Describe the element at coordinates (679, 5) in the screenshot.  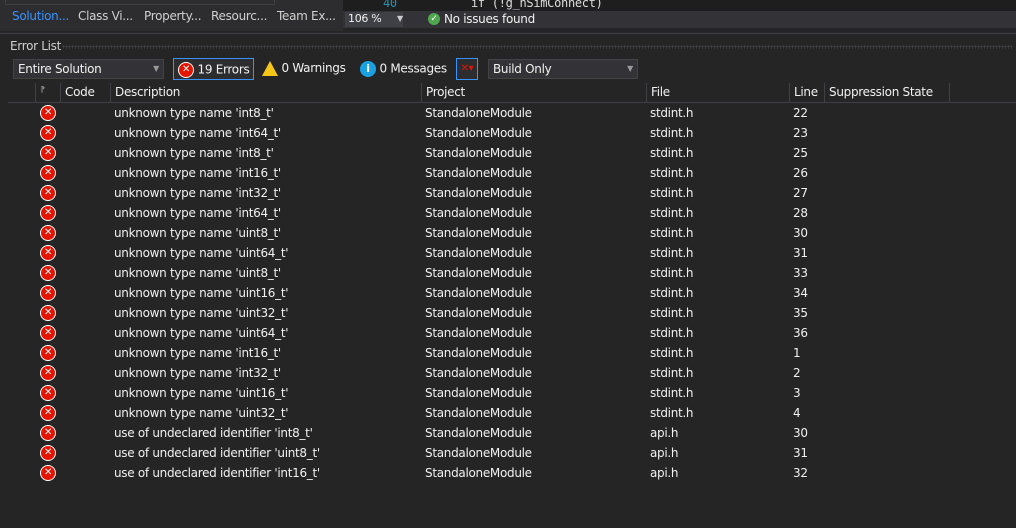
I see `code-editor: 40 if (!g_hSimConnect)` at that location.